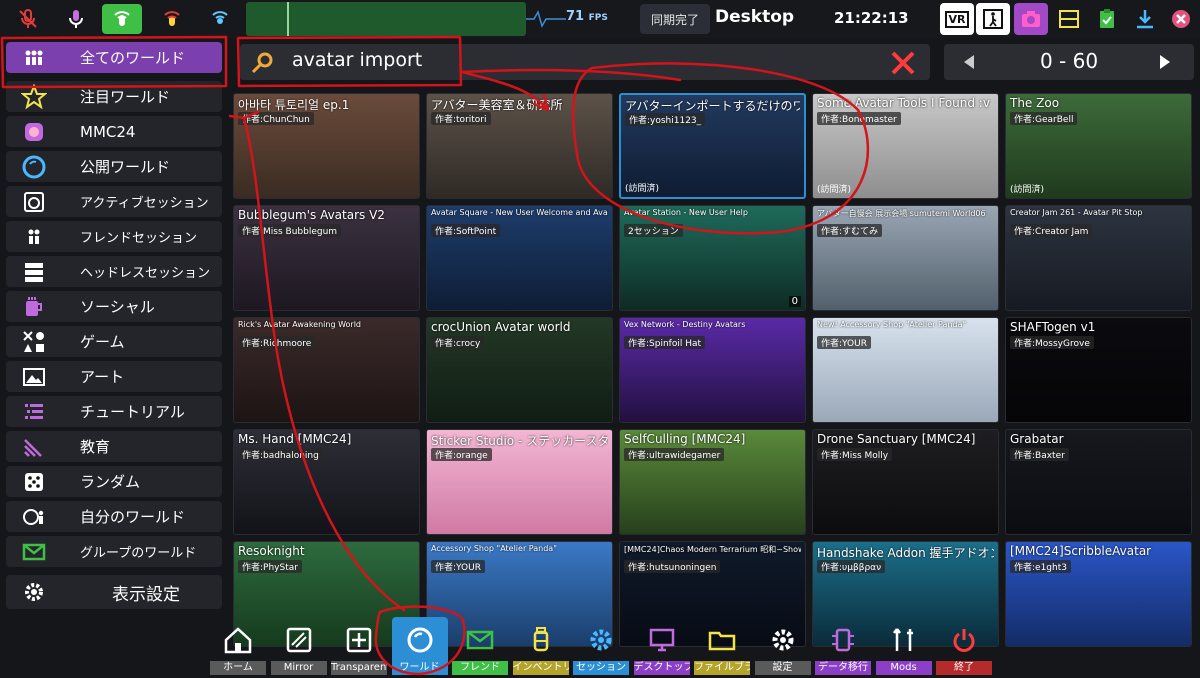 Image resolution: width=1200 pixels, height=678 pixels. I want to click on sidebar-item-random: ランダム, so click(114, 481).